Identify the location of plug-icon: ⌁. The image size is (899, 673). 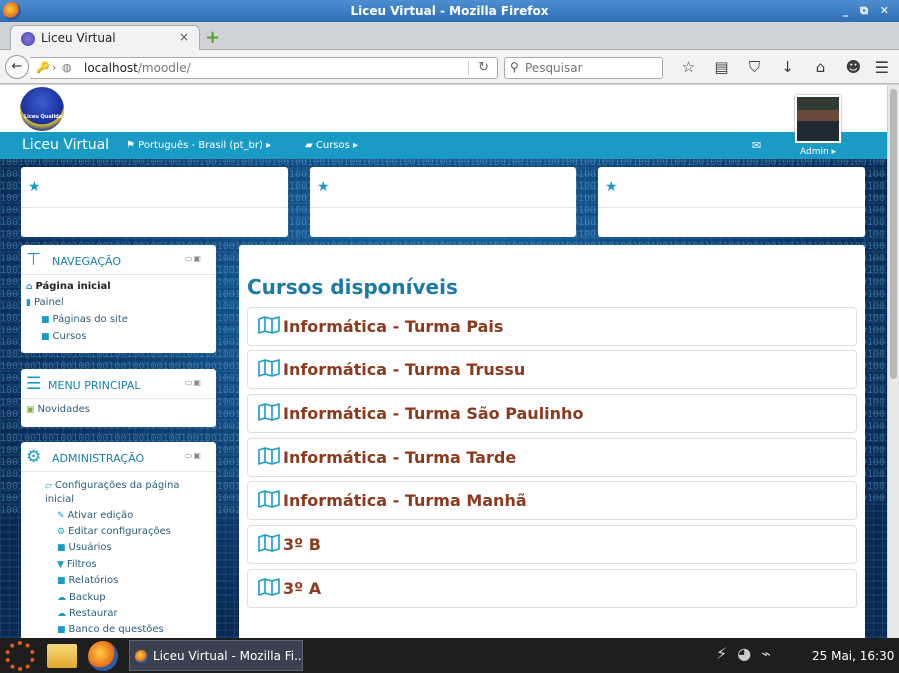
(771, 653).